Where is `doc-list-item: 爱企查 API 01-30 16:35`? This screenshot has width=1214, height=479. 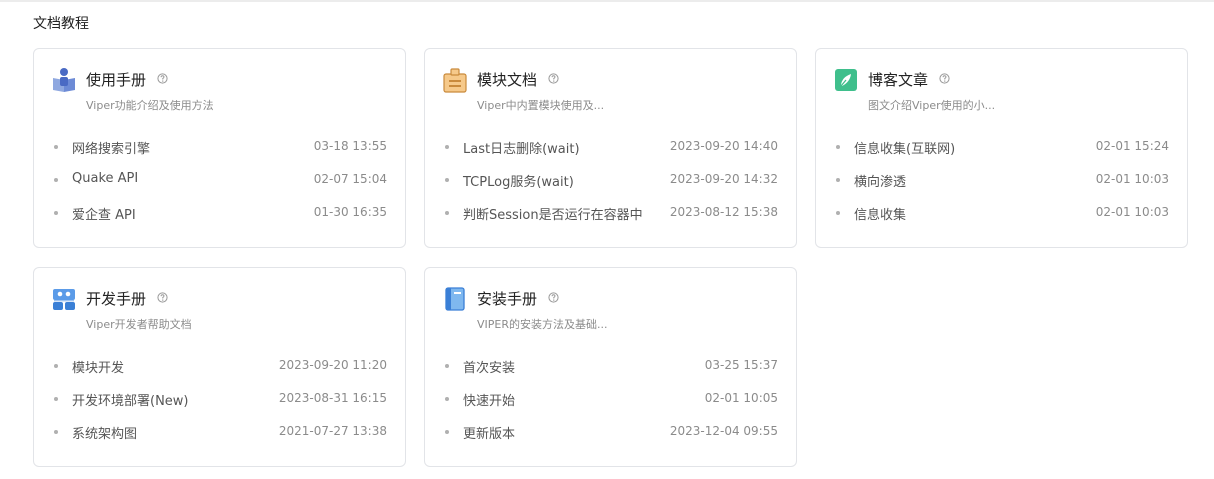
doc-list-item: 爱企查 API 01-30 16:35 is located at coordinates (219, 218).